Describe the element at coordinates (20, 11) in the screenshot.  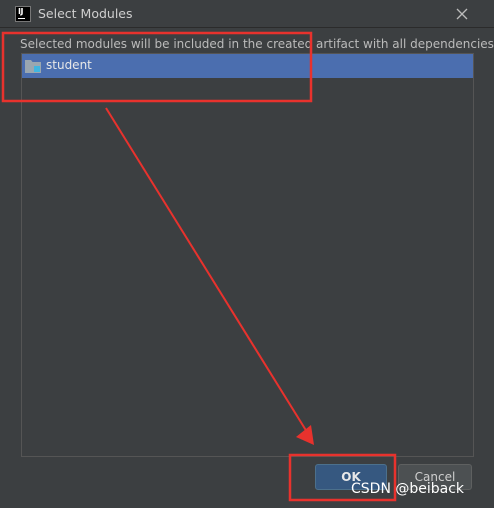
I see `app-icon-text: IJ` at that location.